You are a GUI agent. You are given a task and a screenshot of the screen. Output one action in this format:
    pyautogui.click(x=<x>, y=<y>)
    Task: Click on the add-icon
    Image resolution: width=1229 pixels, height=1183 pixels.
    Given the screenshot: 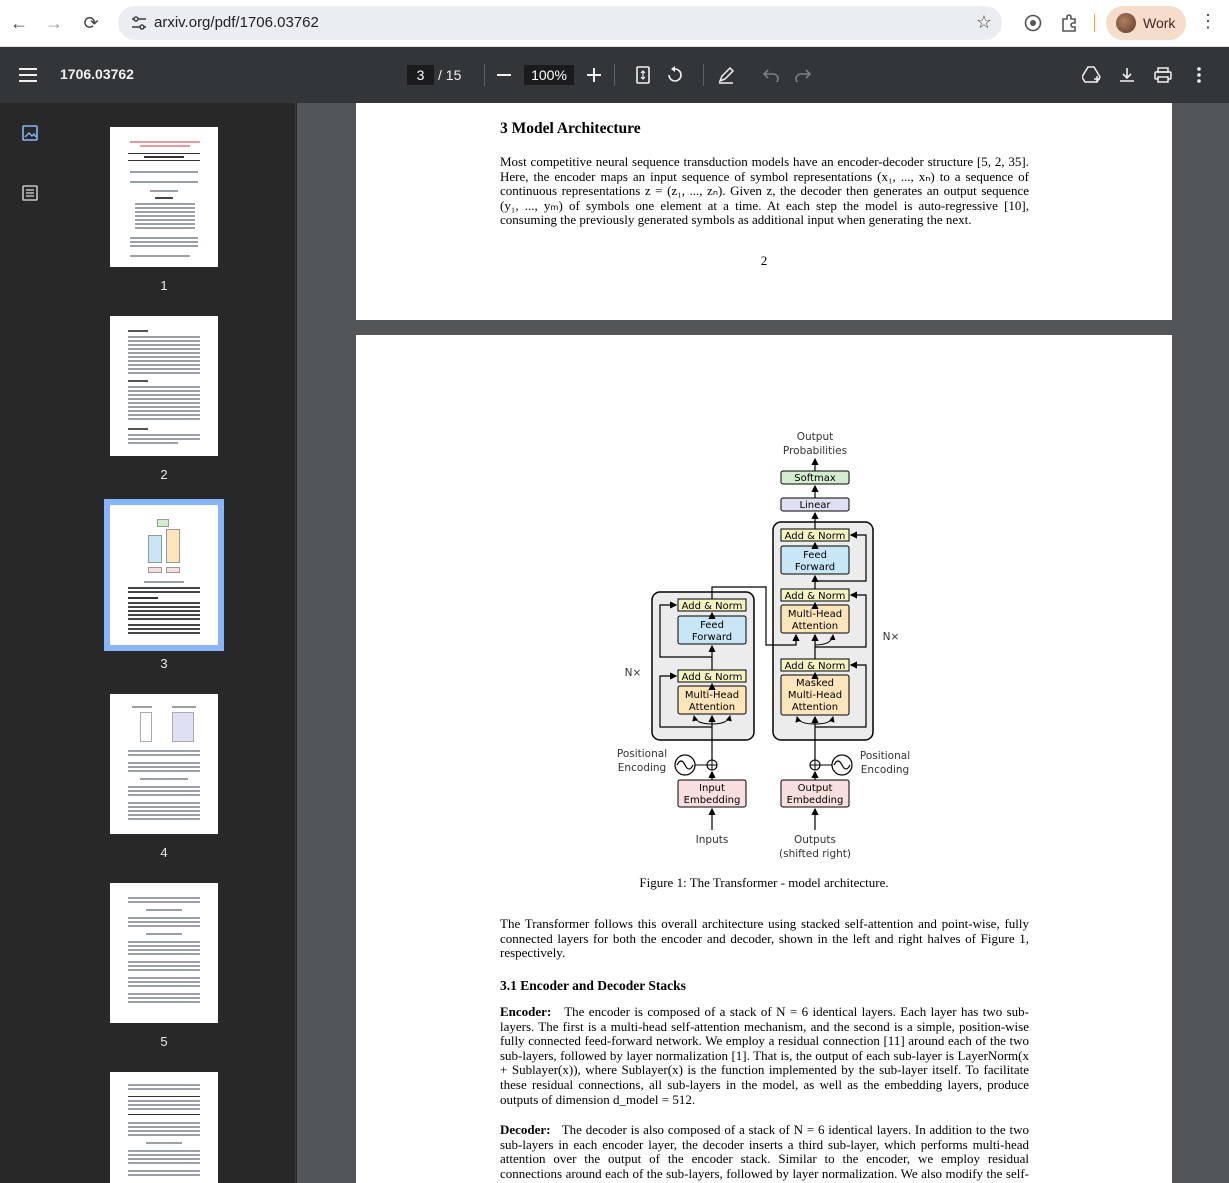 What is the action you would take?
    pyautogui.click(x=763, y=765)
    